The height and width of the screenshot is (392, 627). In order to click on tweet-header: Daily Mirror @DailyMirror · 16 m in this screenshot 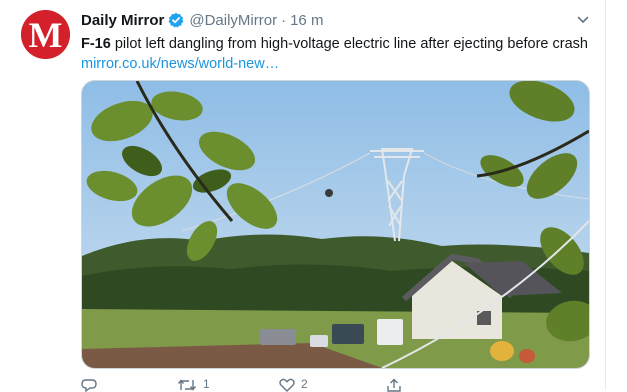, I will do `click(202, 20)`.